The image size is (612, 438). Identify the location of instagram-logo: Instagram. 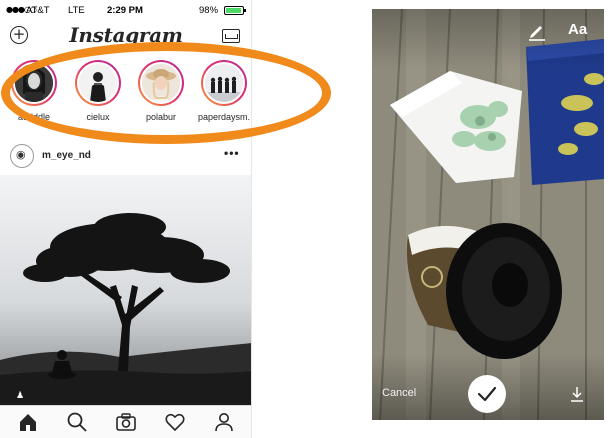
(126, 35).